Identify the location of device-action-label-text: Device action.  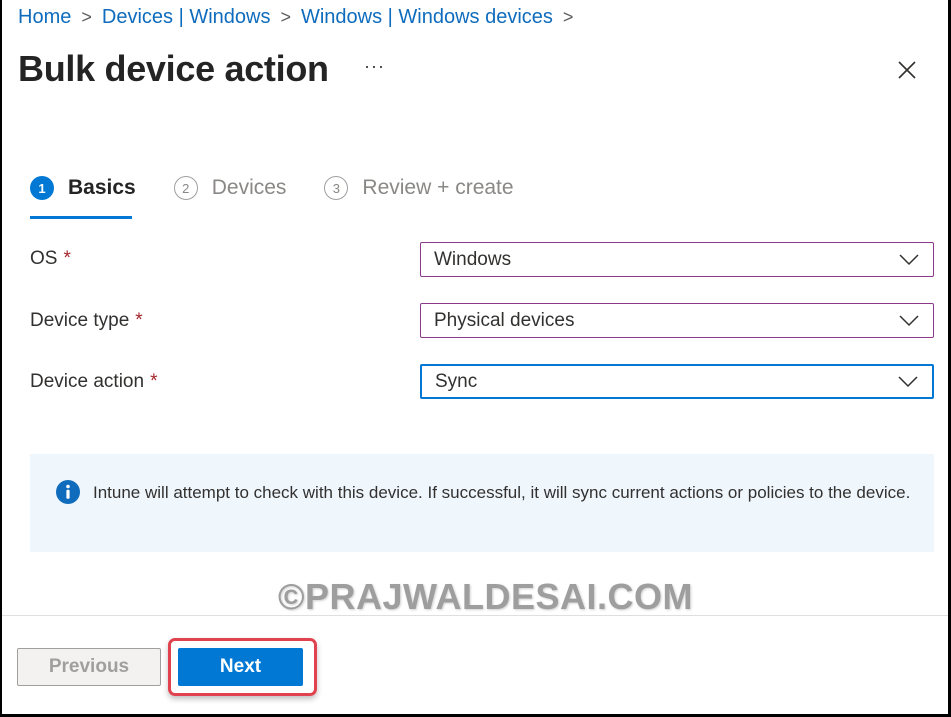
(87, 381).